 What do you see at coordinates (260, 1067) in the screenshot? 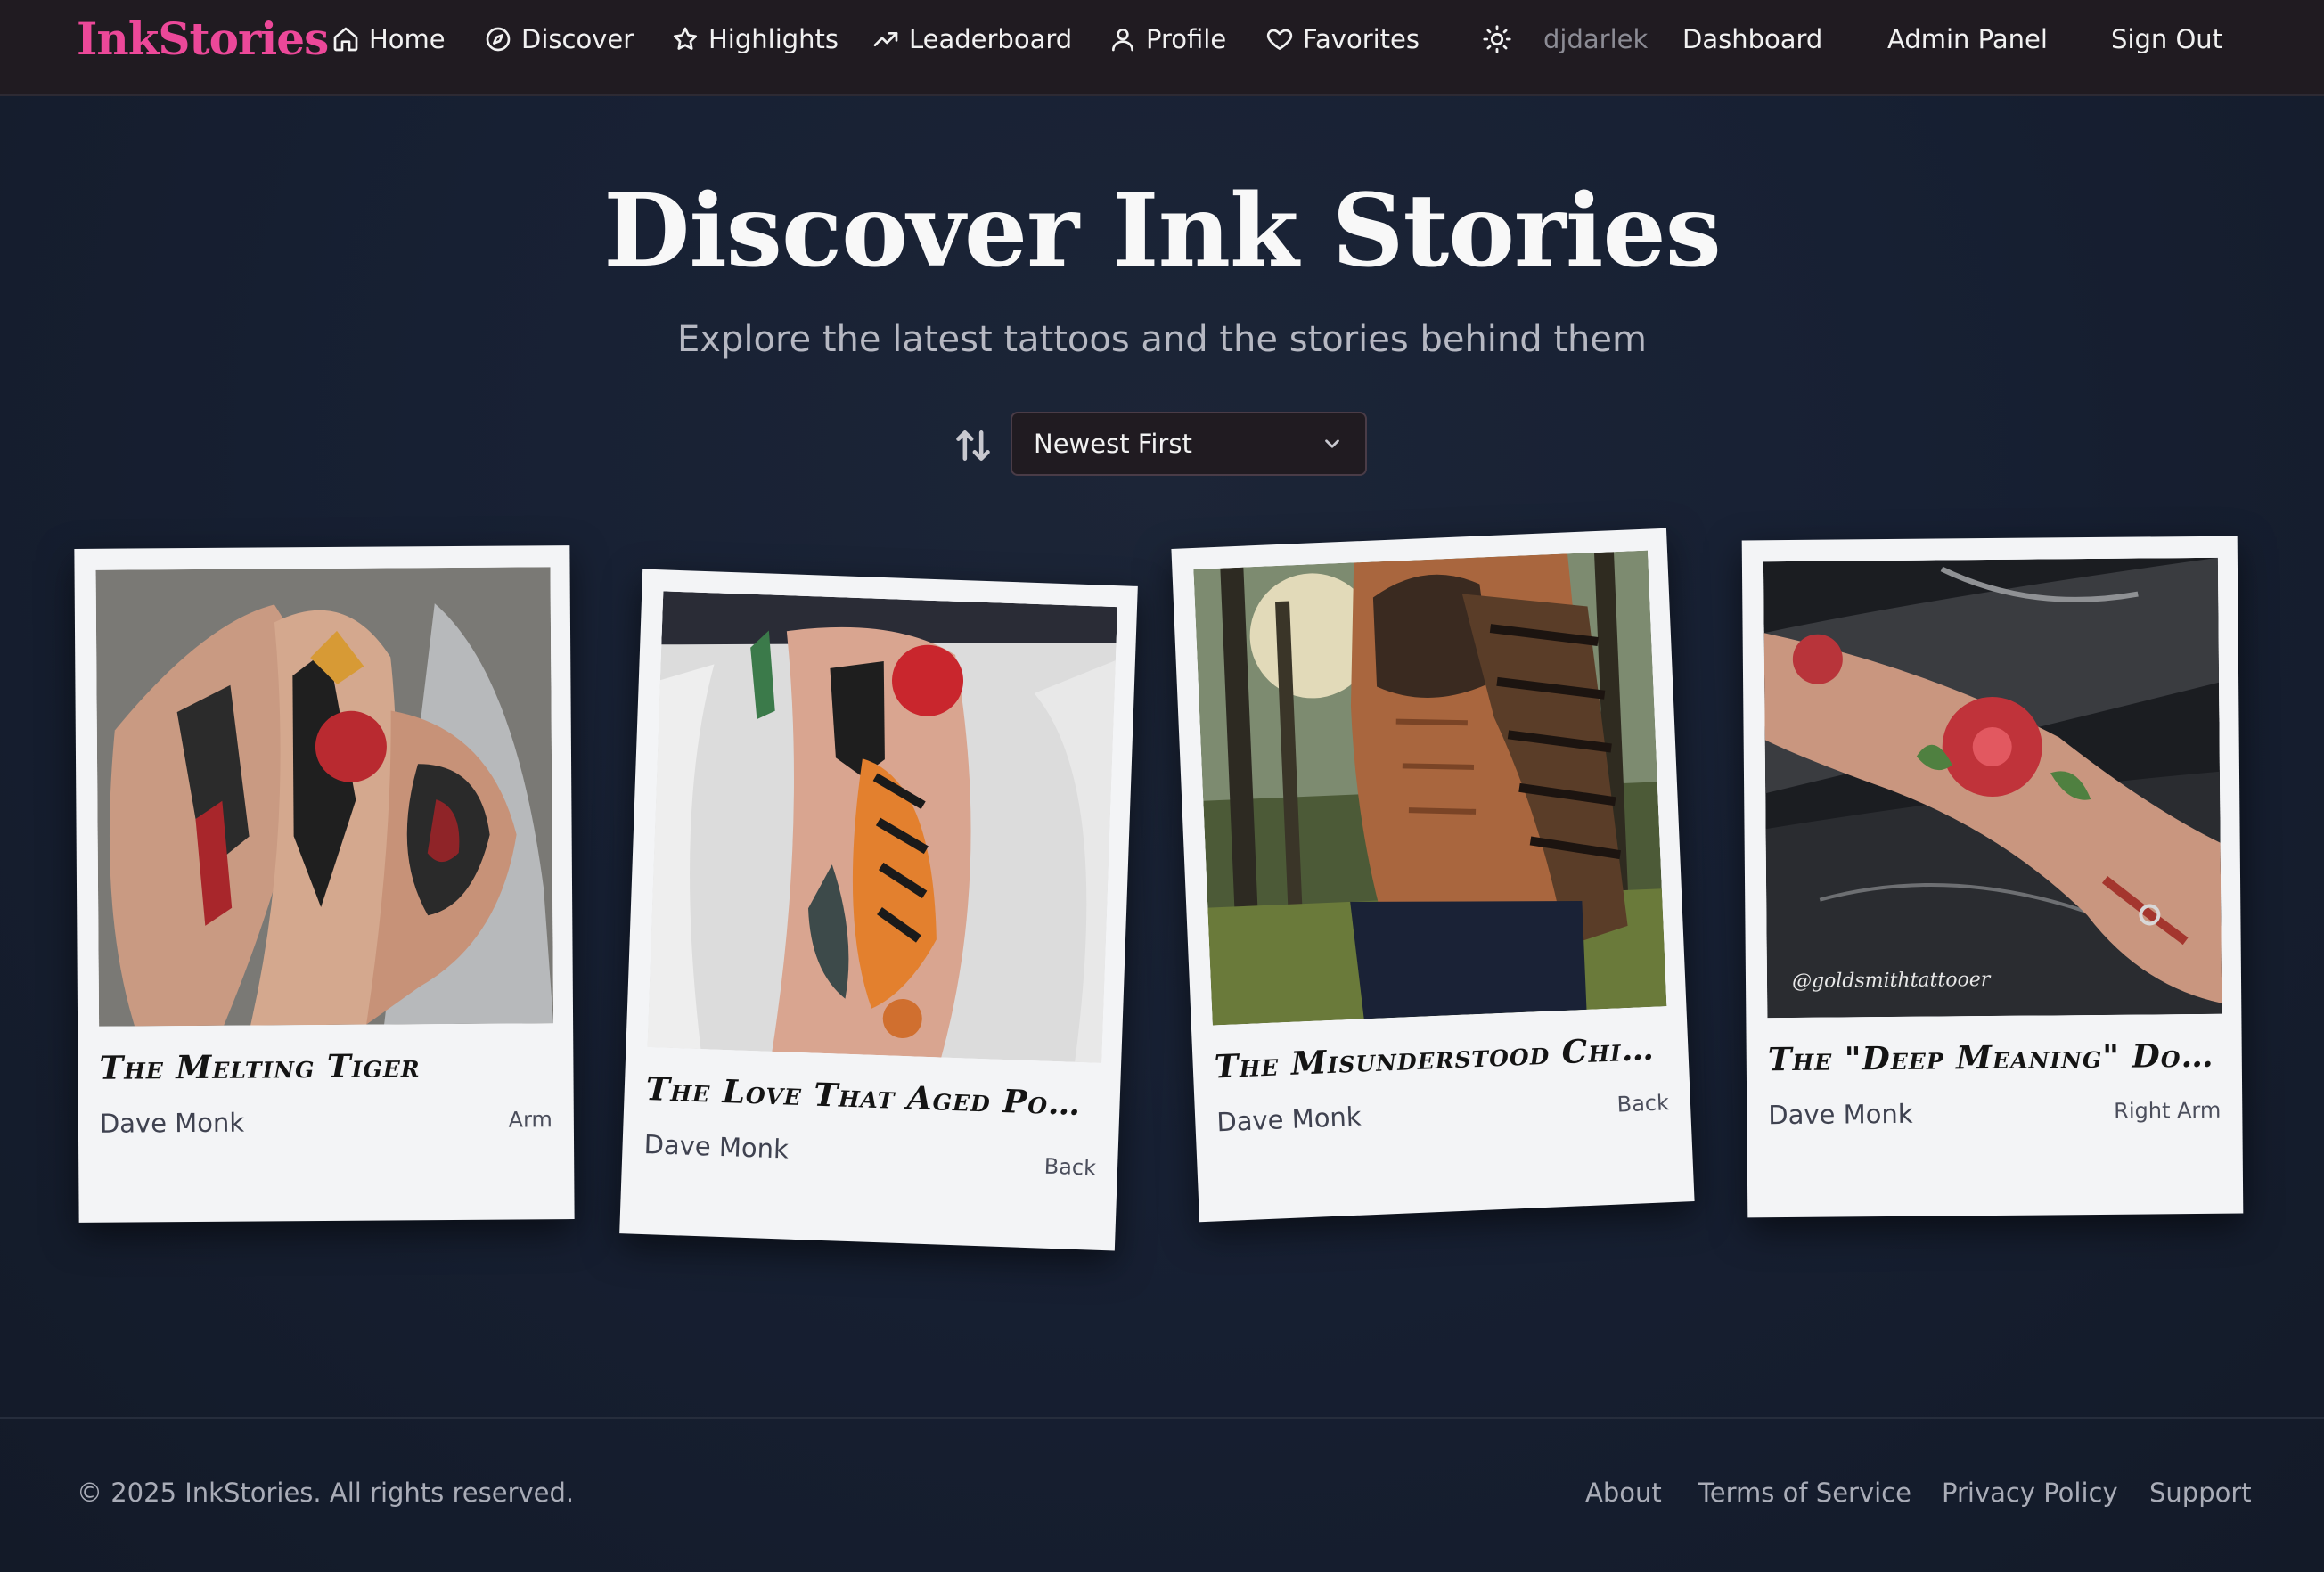
I see `story-title: The Melting Tiger` at bounding box center [260, 1067].